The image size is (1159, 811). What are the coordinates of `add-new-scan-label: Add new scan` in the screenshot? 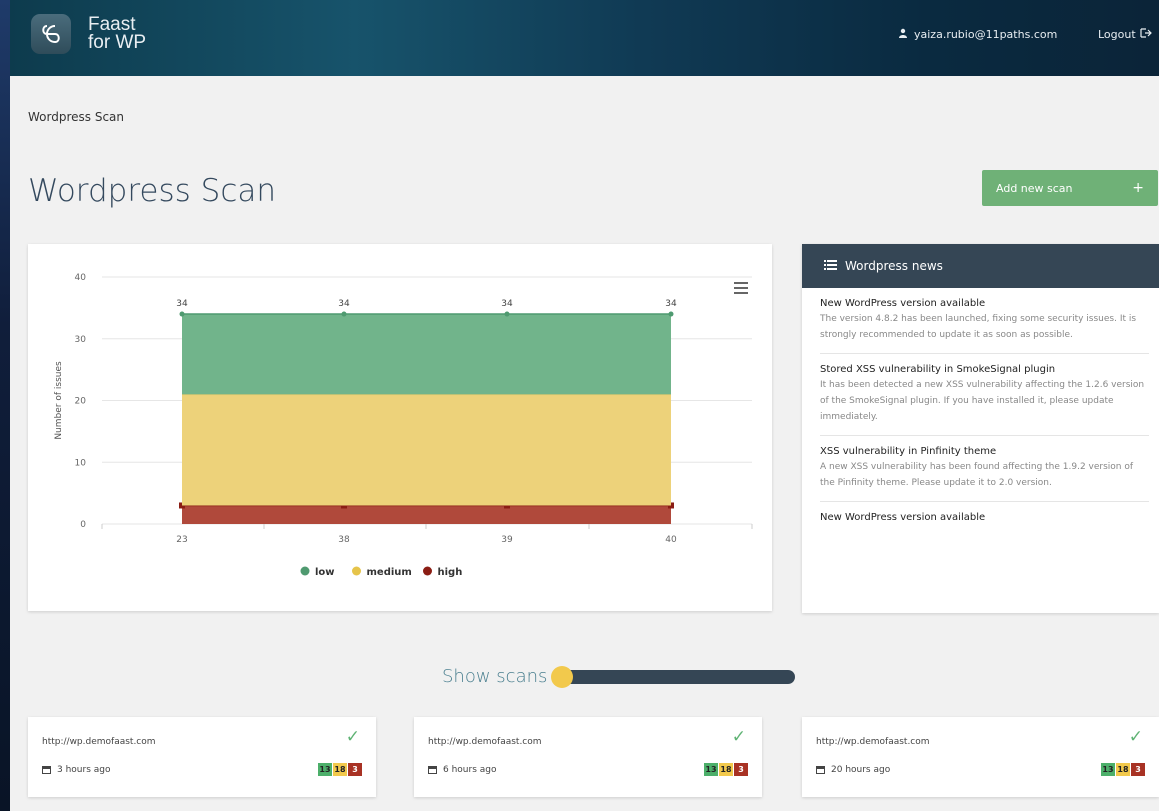 It's located at (1034, 188).